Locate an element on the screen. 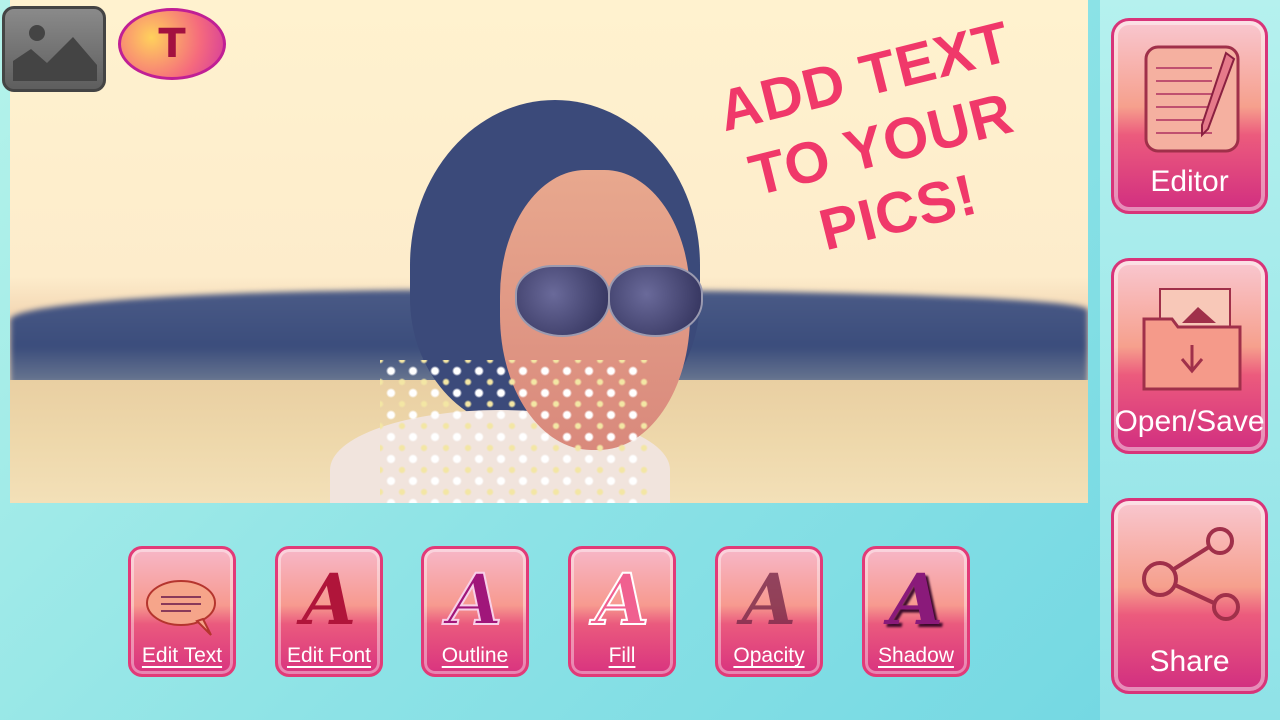  add-text-button: T is located at coordinates (172, 44).